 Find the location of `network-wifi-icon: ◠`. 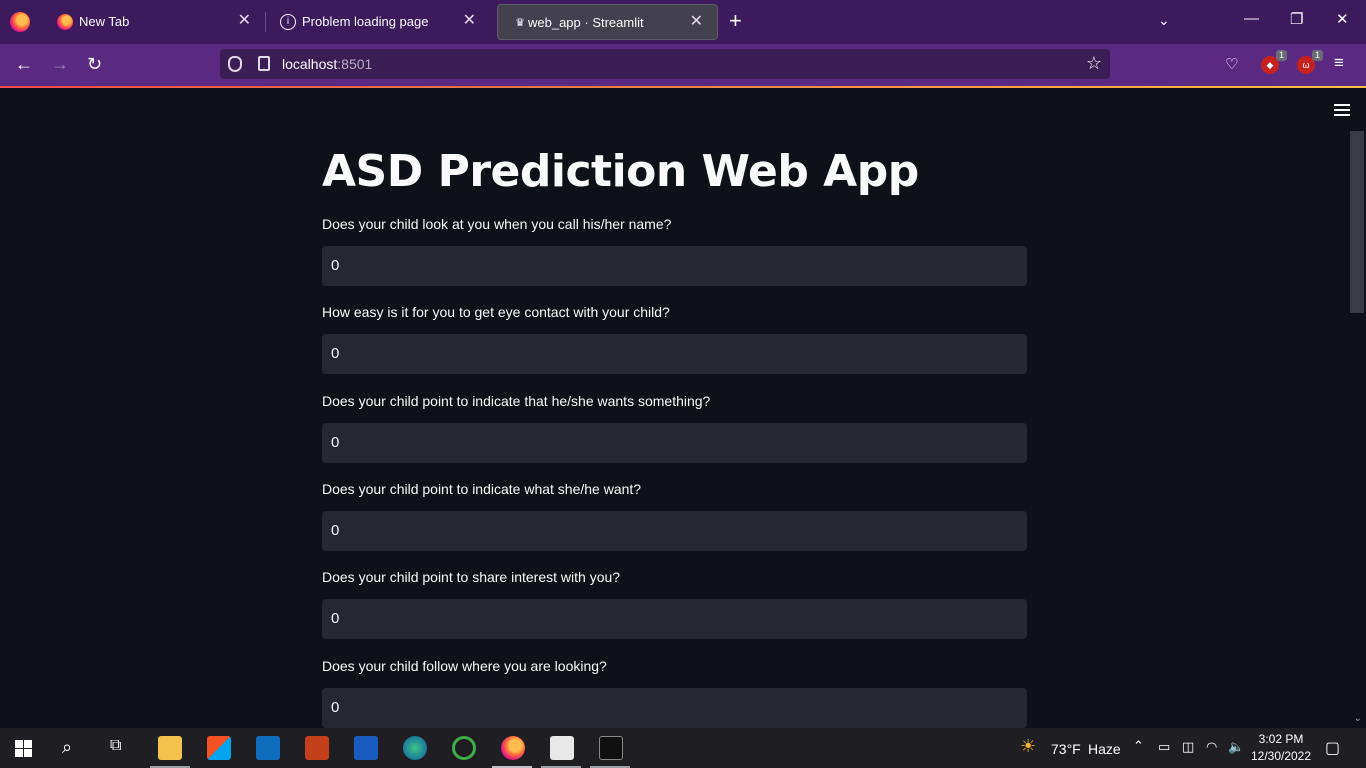

network-wifi-icon: ◠ is located at coordinates (1211, 747).